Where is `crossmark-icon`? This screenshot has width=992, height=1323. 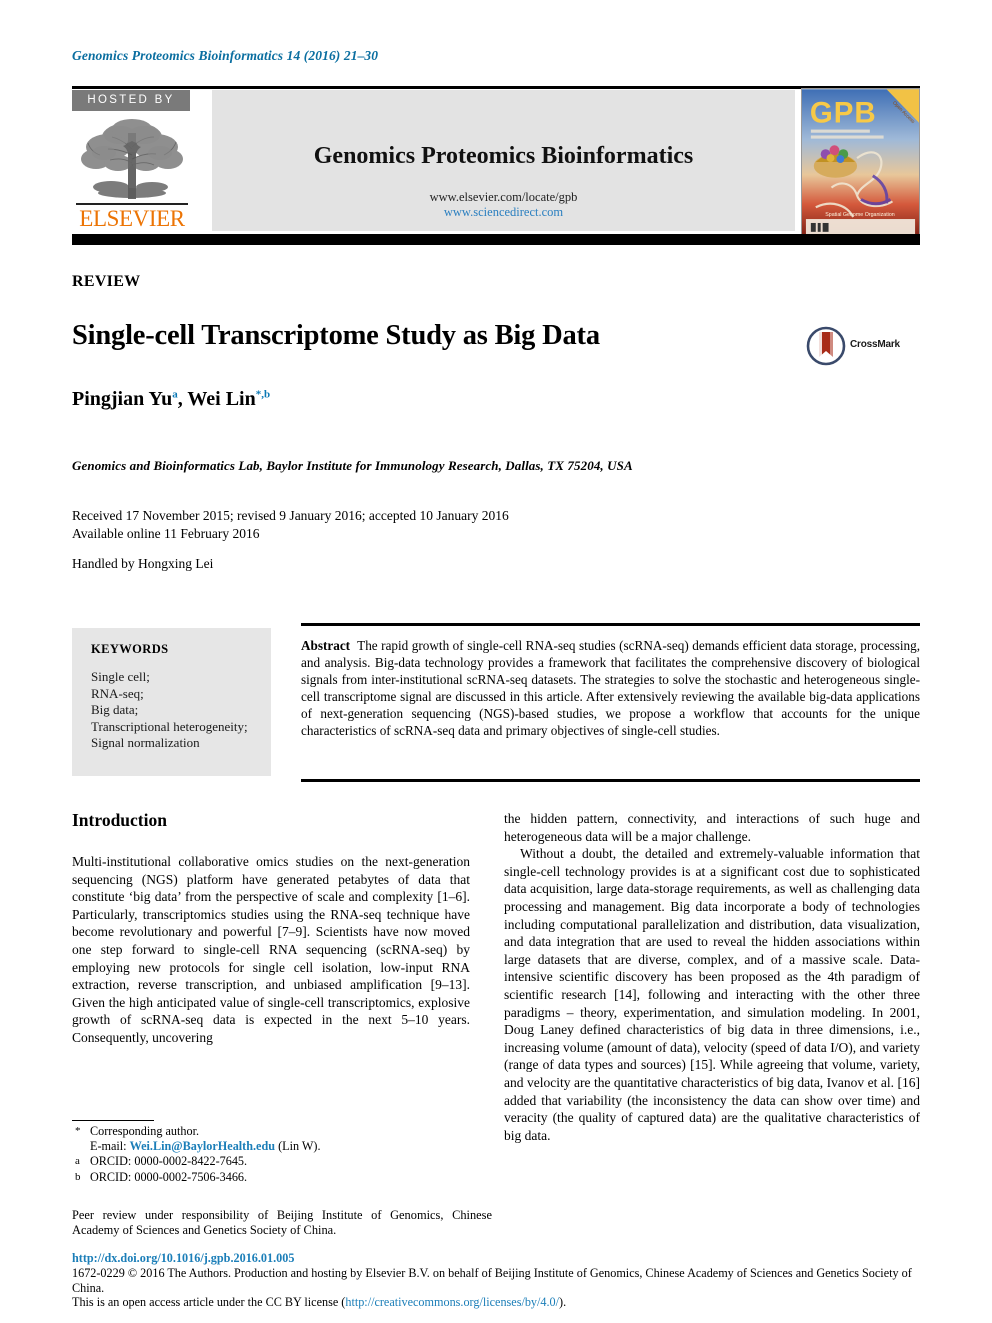
crossmark-icon is located at coordinates (826, 346).